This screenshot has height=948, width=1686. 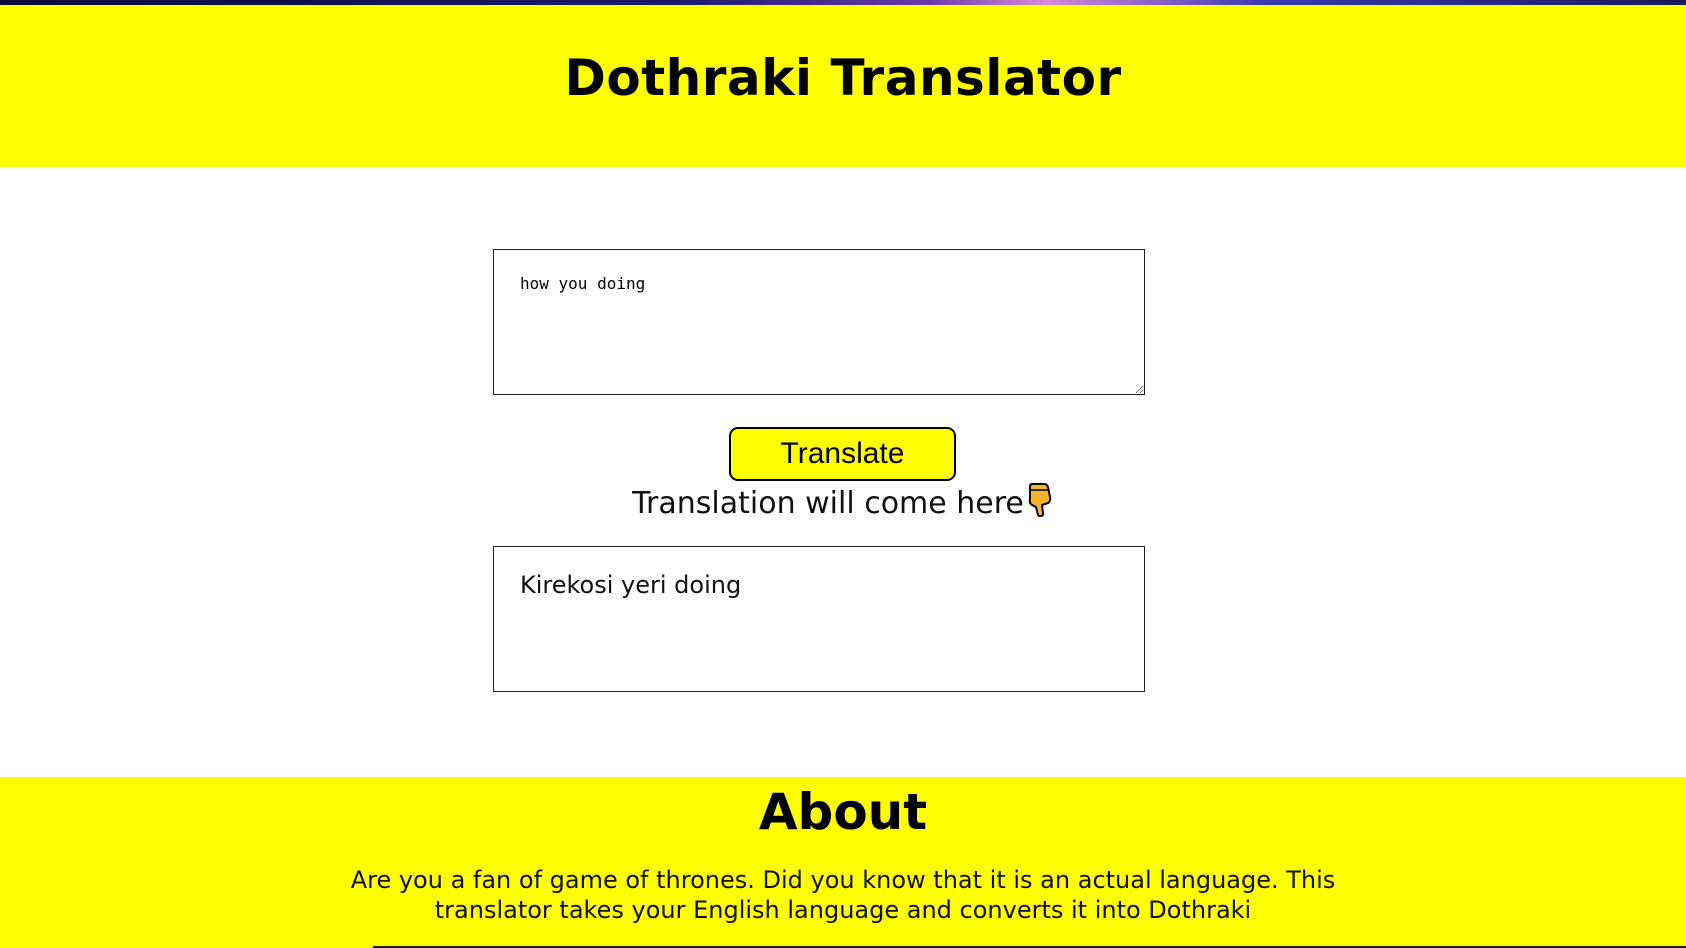 I want to click on translate-button: Translate, so click(x=842, y=454).